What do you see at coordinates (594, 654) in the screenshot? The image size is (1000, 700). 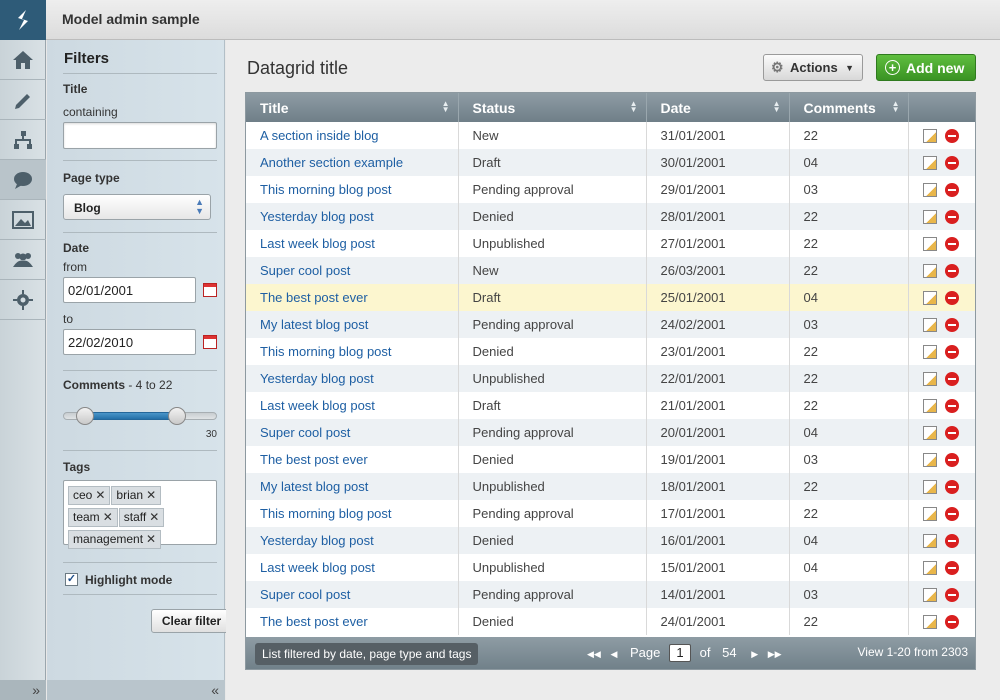 I see `first-page-icon: ◀◀` at bounding box center [594, 654].